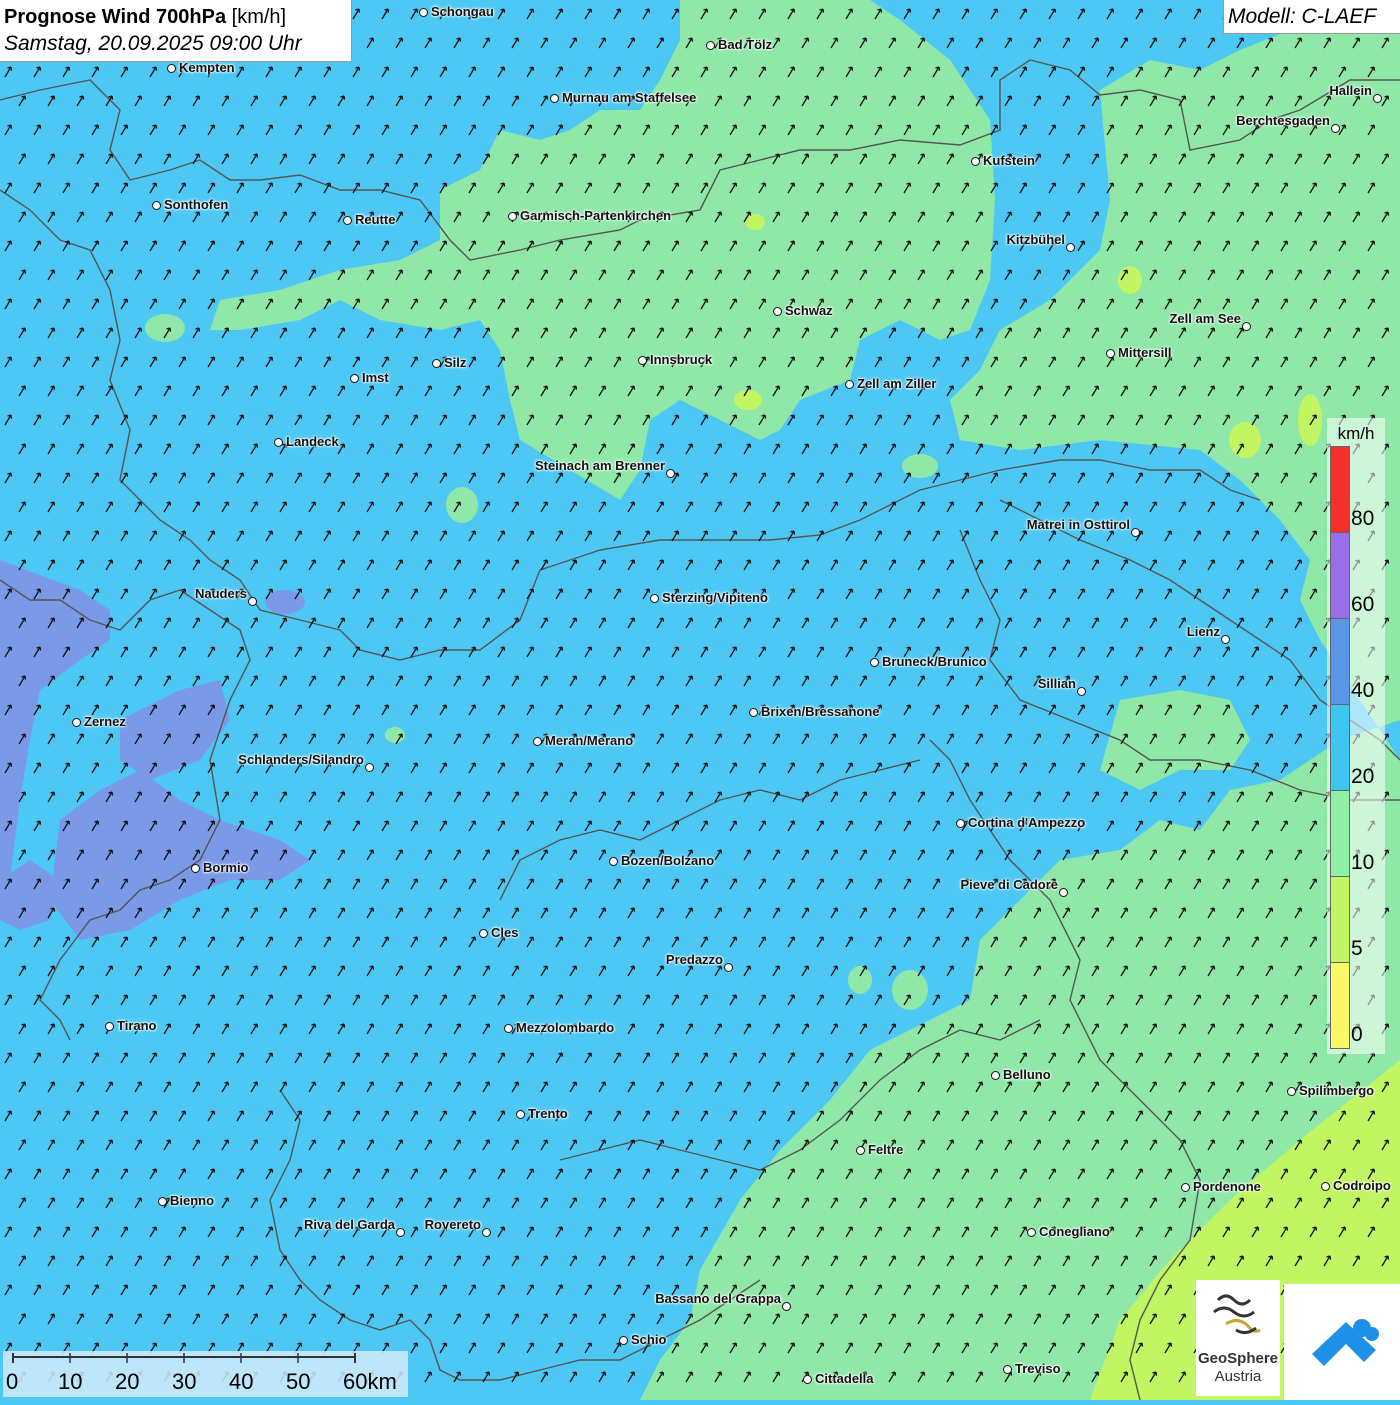  What do you see at coordinates (1350, 90) in the screenshot?
I see `city-label: Hallein` at bounding box center [1350, 90].